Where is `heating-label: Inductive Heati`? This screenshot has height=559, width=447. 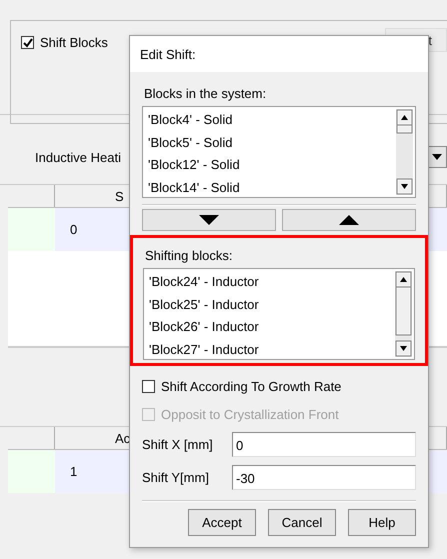
heating-label: Inductive Heati is located at coordinates (78, 157).